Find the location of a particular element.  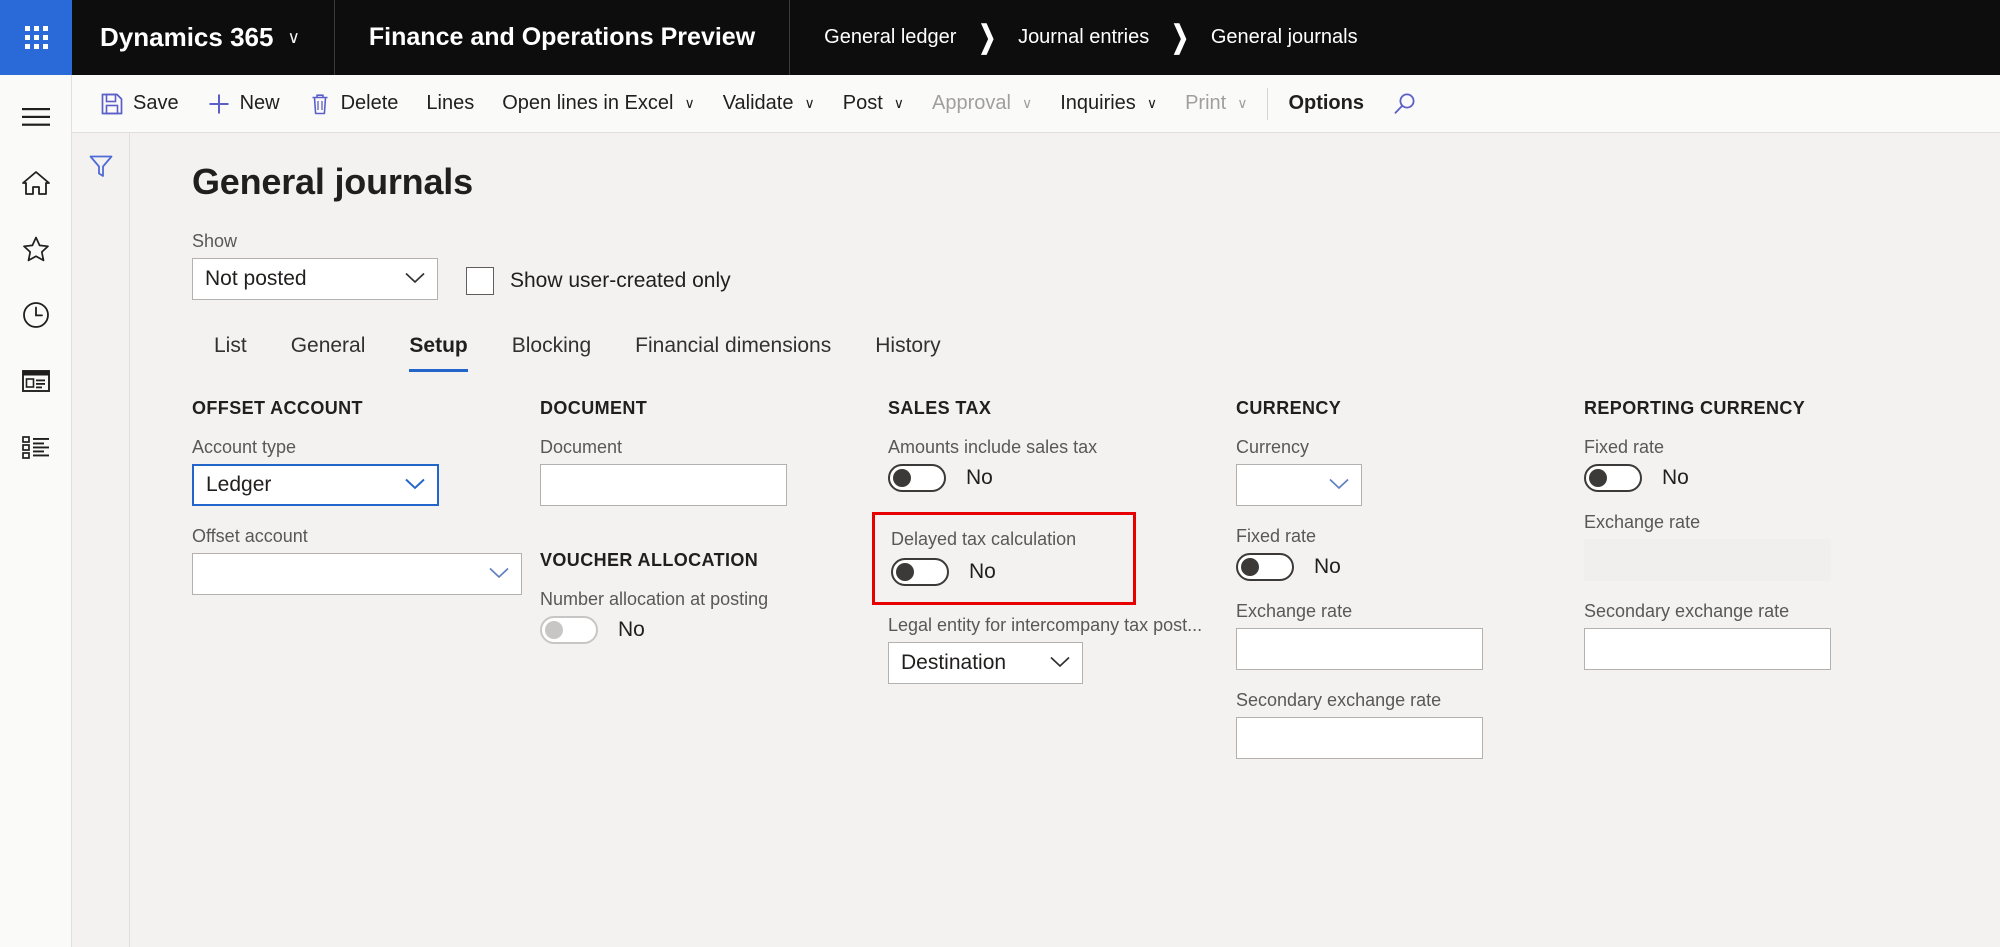

reporting-secondary-exchange-rate-field: Secondary exchange rate is located at coordinates (1758, 635).